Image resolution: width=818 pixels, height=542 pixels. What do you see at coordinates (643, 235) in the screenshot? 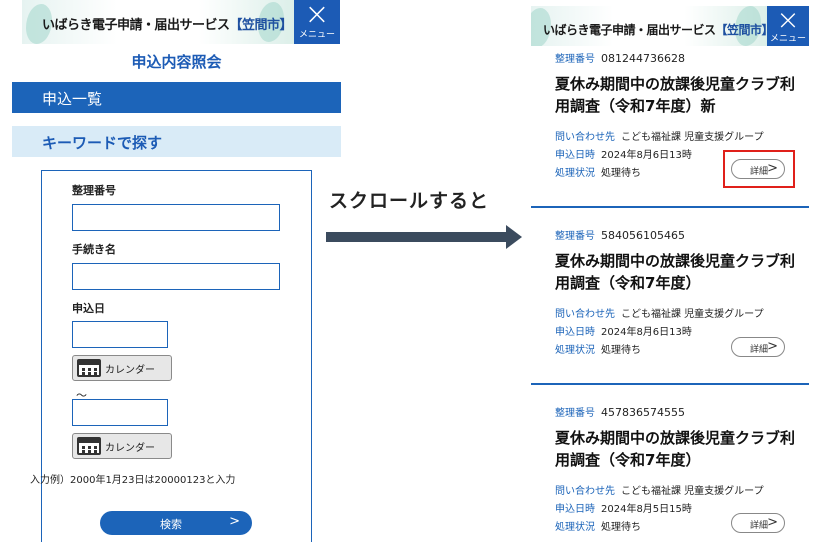
I see `number-value: 584056105465` at bounding box center [643, 235].